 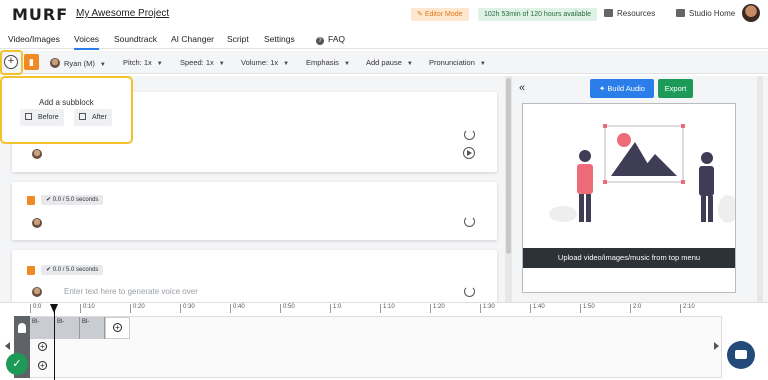 What do you see at coordinates (629, 13) in the screenshot?
I see `resources-link: Resources` at bounding box center [629, 13].